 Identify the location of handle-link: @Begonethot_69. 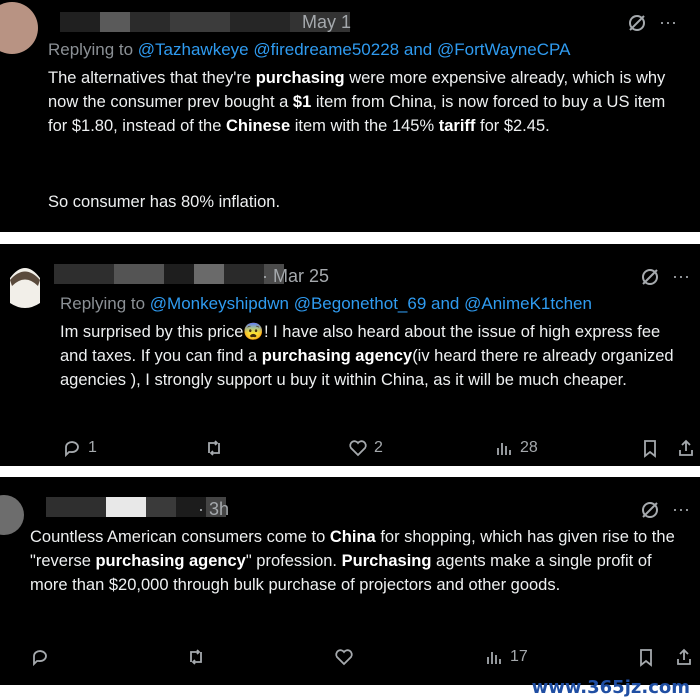
(360, 303).